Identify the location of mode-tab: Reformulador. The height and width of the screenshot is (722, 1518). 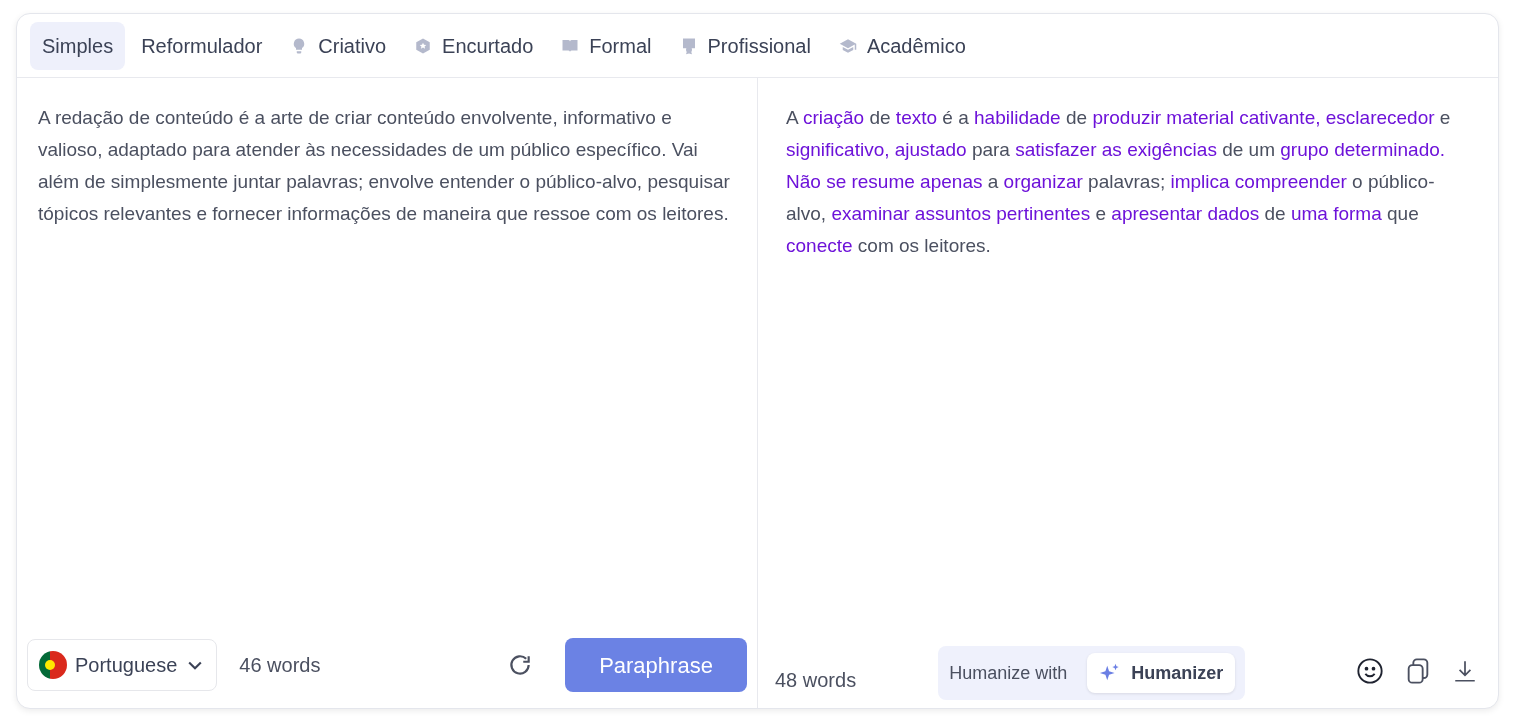
(202, 45).